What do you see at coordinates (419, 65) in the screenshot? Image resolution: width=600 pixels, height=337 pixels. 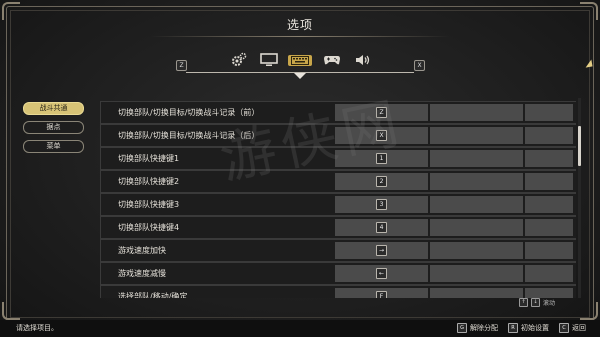 I see `tab-next-key: X` at bounding box center [419, 65].